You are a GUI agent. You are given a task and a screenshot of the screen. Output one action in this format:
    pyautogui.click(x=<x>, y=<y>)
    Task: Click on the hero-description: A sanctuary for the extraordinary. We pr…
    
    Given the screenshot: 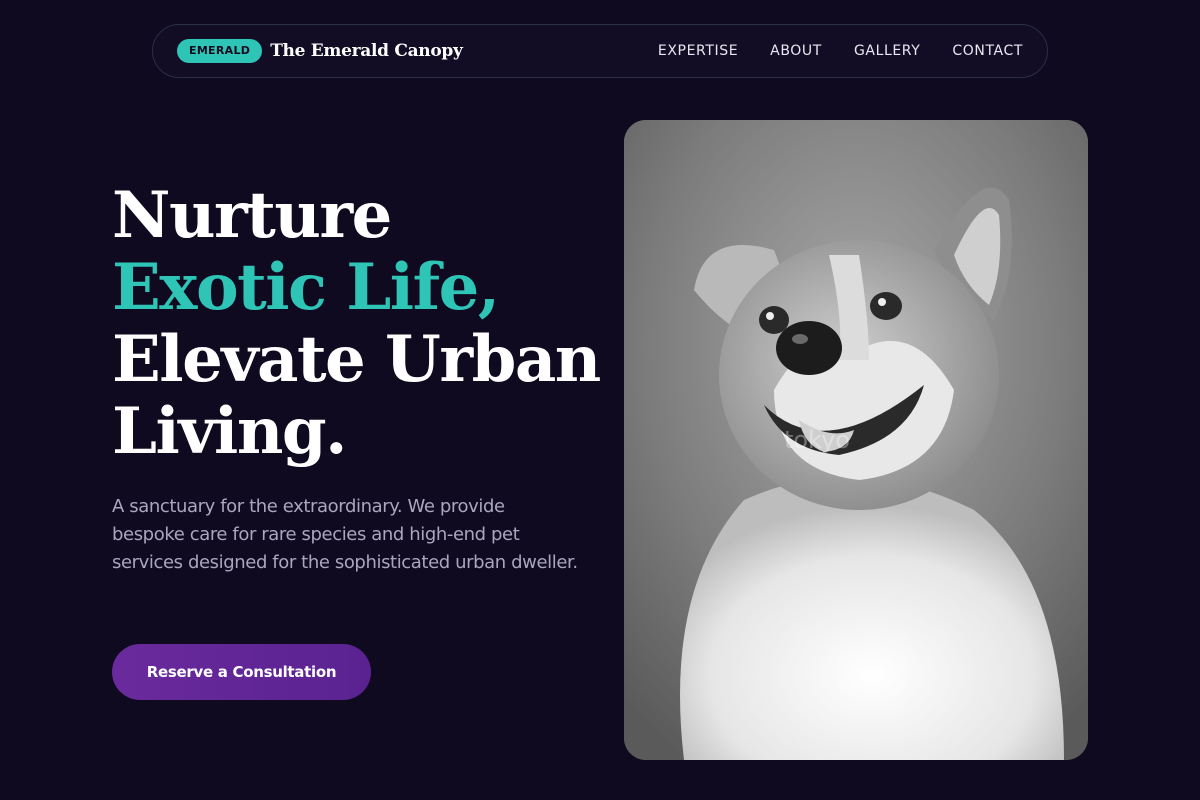 What is the action you would take?
    pyautogui.click(x=345, y=534)
    